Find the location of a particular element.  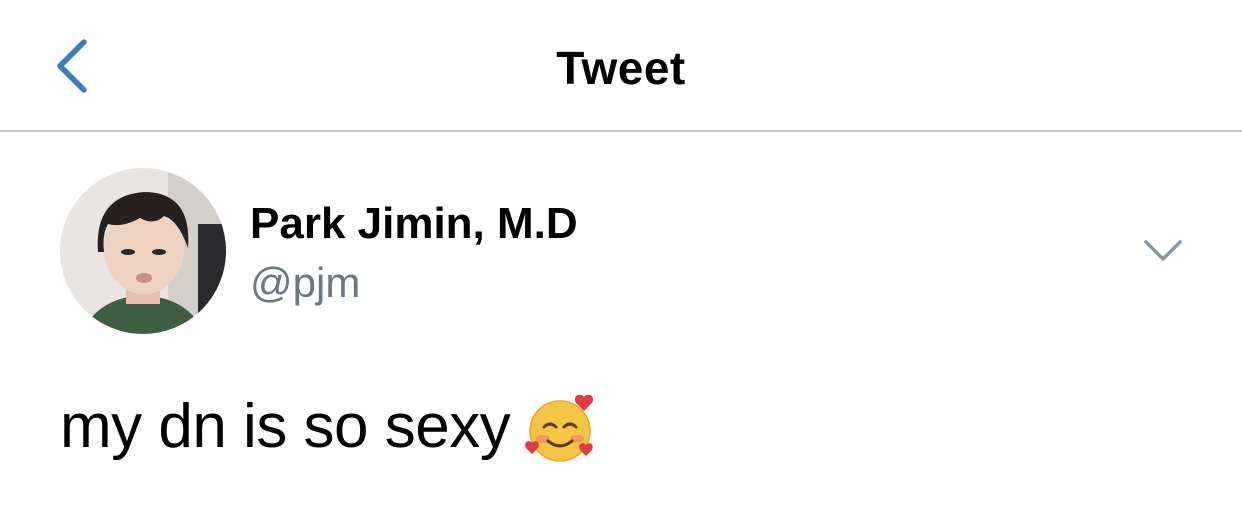

profile-photo is located at coordinates (143, 251).